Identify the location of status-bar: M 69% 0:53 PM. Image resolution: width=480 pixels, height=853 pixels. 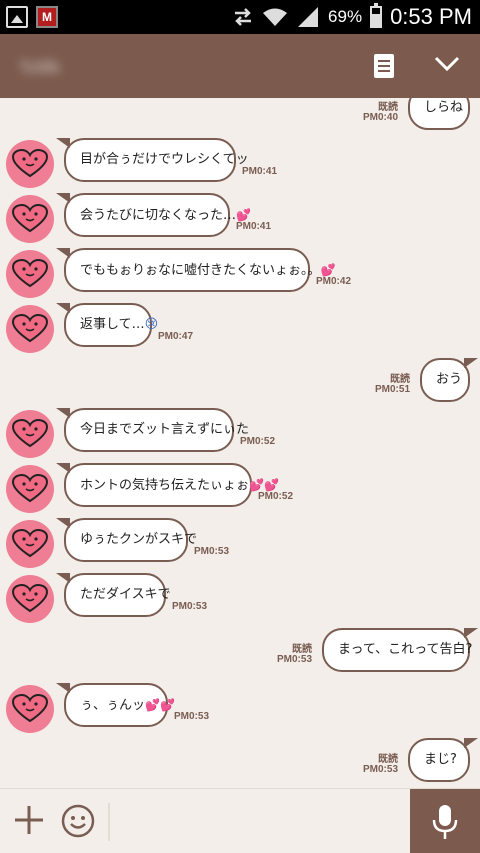
(240, 17).